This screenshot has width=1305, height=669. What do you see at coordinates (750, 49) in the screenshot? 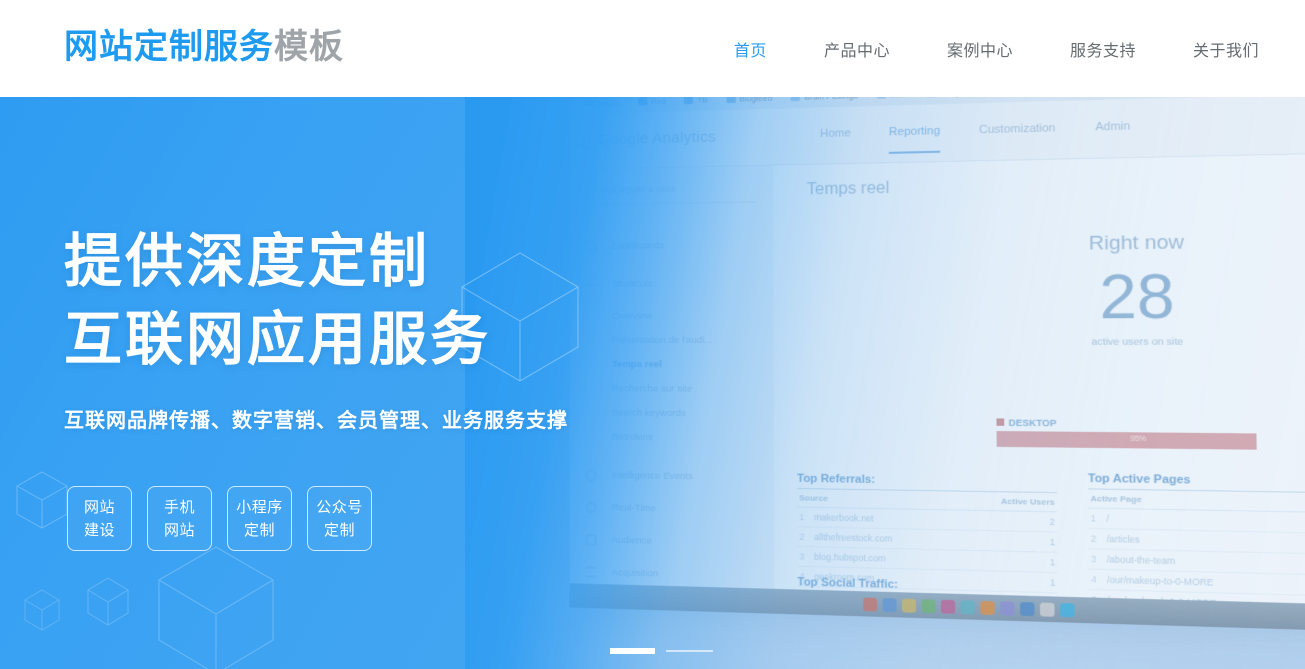
I see `nav-item-home: 首页` at bounding box center [750, 49].